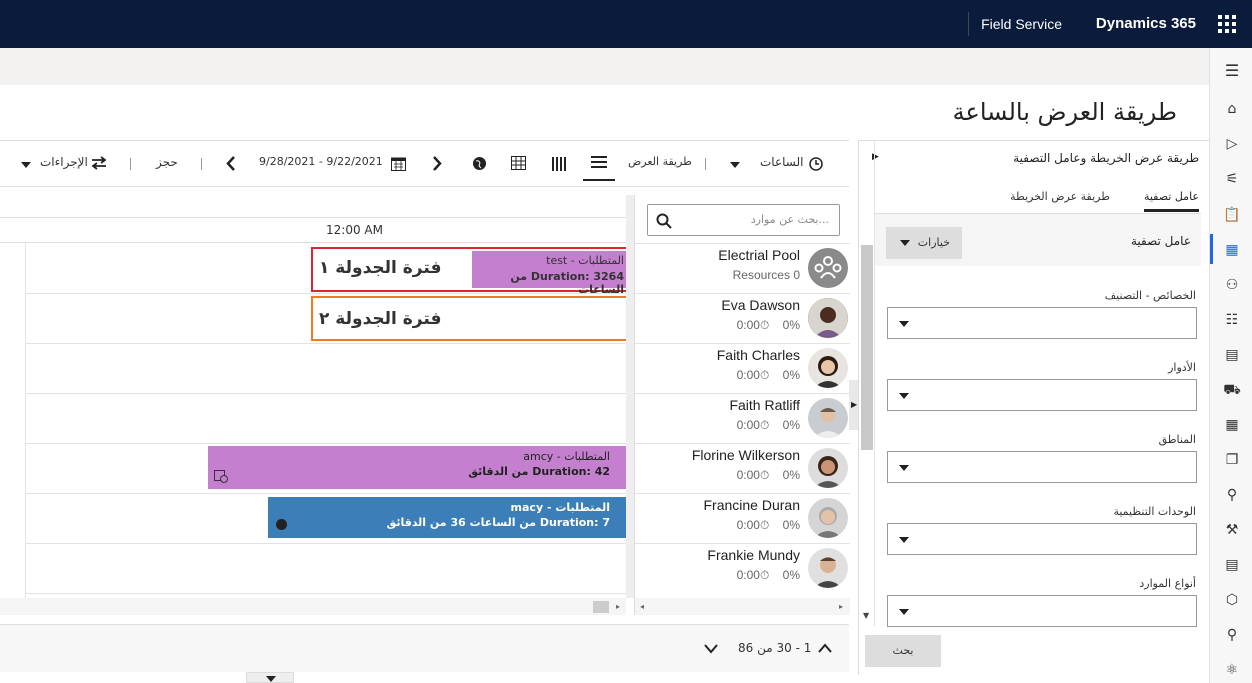 The width and height of the screenshot is (1252, 683). What do you see at coordinates (1064, 112) in the screenshot?
I see `page-title: طريقة العرض بالساعة` at bounding box center [1064, 112].